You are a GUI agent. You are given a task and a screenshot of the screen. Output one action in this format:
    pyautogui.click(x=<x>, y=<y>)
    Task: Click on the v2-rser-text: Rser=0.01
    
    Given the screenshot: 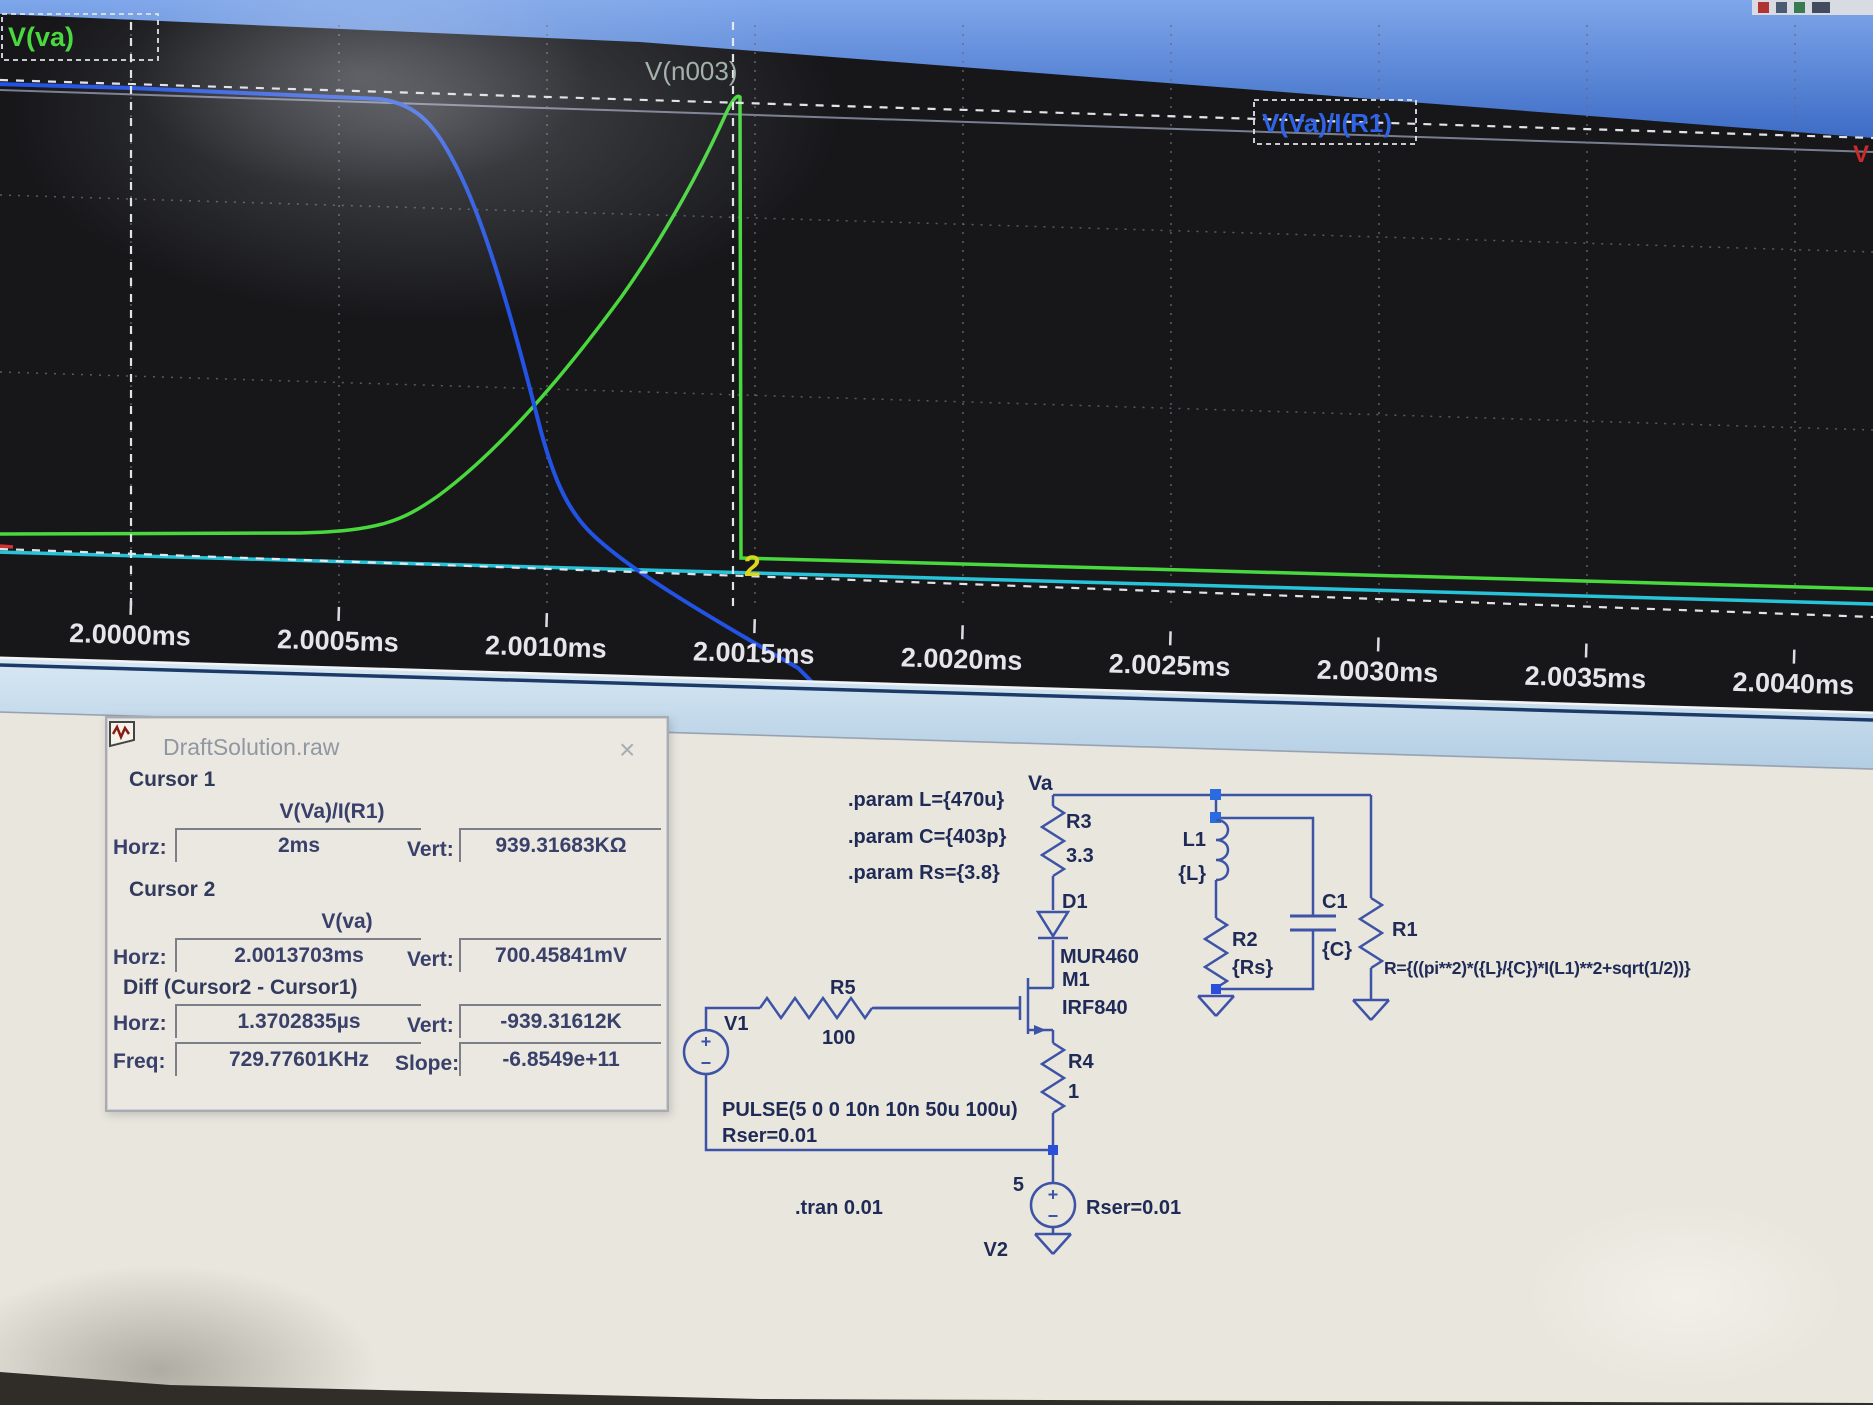 What is the action you would take?
    pyautogui.click(x=1133, y=1208)
    